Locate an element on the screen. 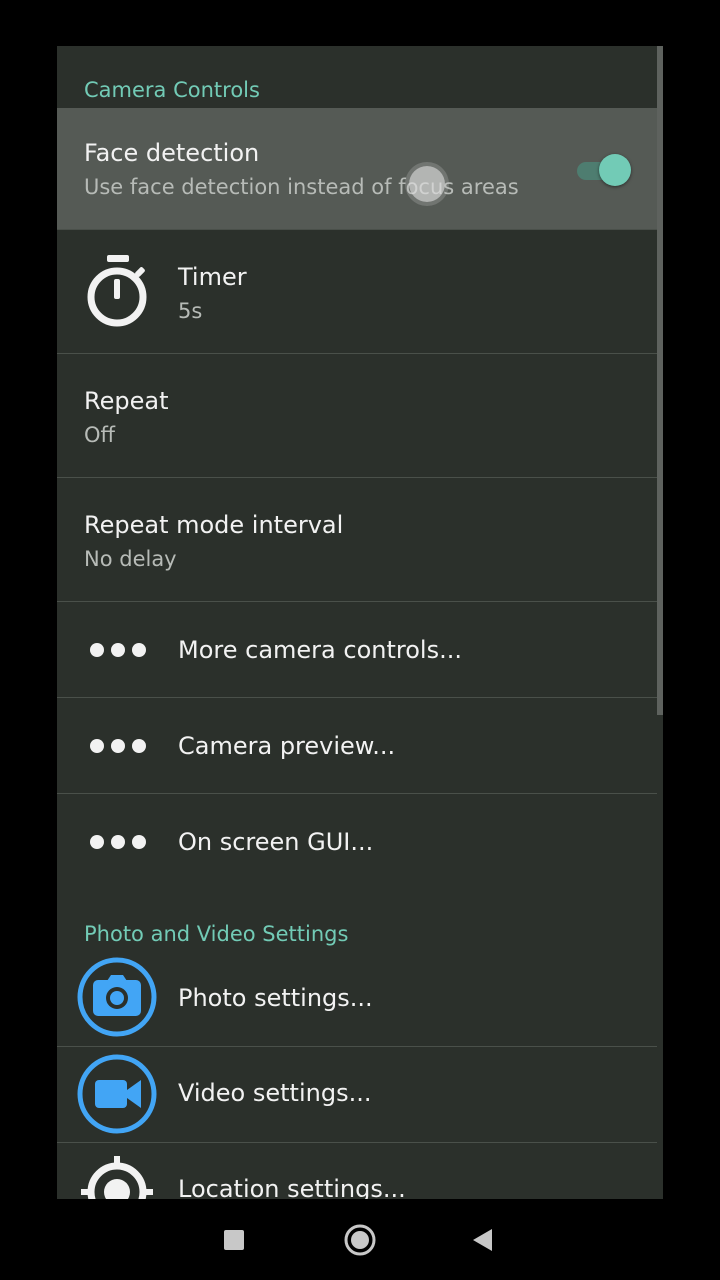 The height and width of the screenshot is (1280, 720). repeat-title: Repeat is located at coordinates (126, 401).